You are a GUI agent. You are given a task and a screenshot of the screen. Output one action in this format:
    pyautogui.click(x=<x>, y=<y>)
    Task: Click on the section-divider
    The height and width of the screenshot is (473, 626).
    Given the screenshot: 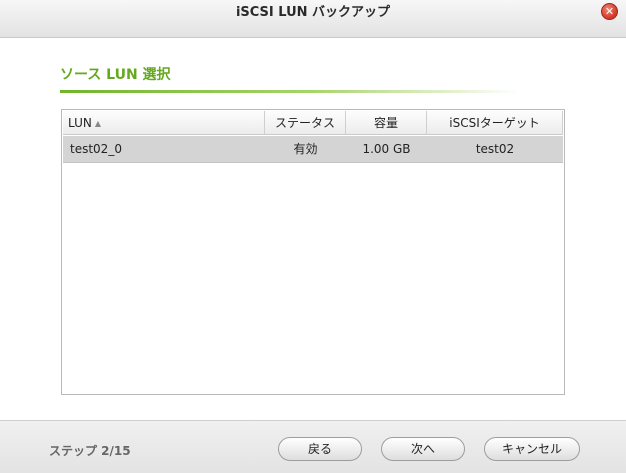 What is the action you would take?
    pyautogui.click(x=290, y=91)
    